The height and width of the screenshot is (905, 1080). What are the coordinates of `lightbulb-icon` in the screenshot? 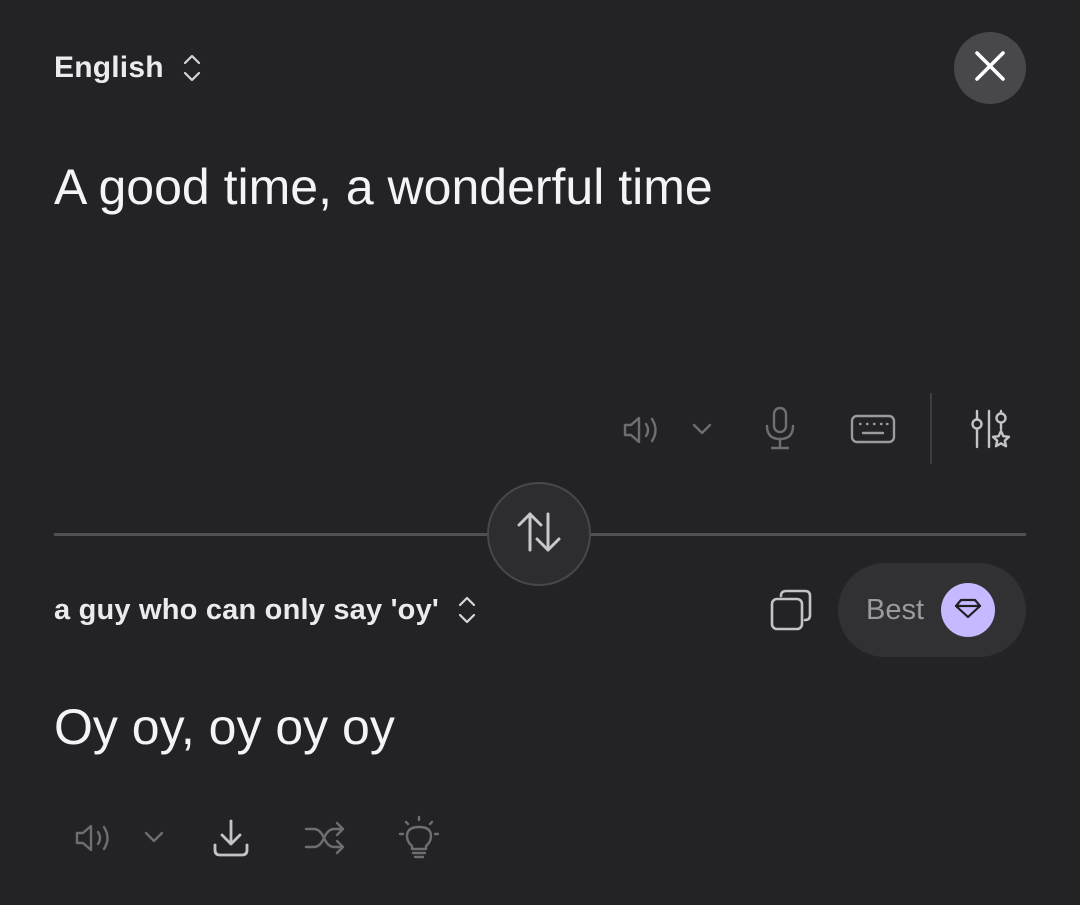 It's located at (419, 838).